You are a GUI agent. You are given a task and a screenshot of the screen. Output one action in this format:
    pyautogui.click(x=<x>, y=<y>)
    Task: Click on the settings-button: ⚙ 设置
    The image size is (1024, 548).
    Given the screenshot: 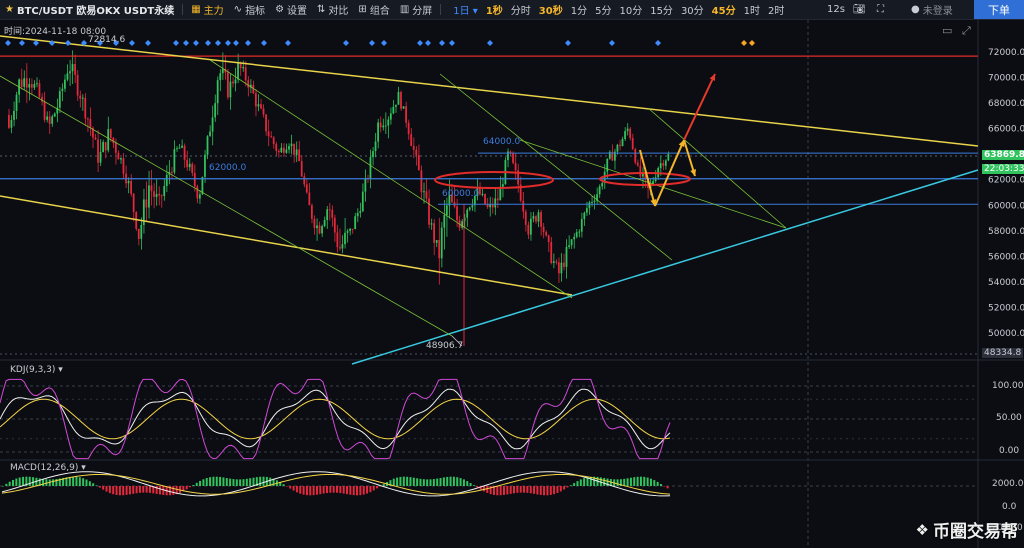 What is the action you would take?
    pyautogui.click(x=291, y=9)
    